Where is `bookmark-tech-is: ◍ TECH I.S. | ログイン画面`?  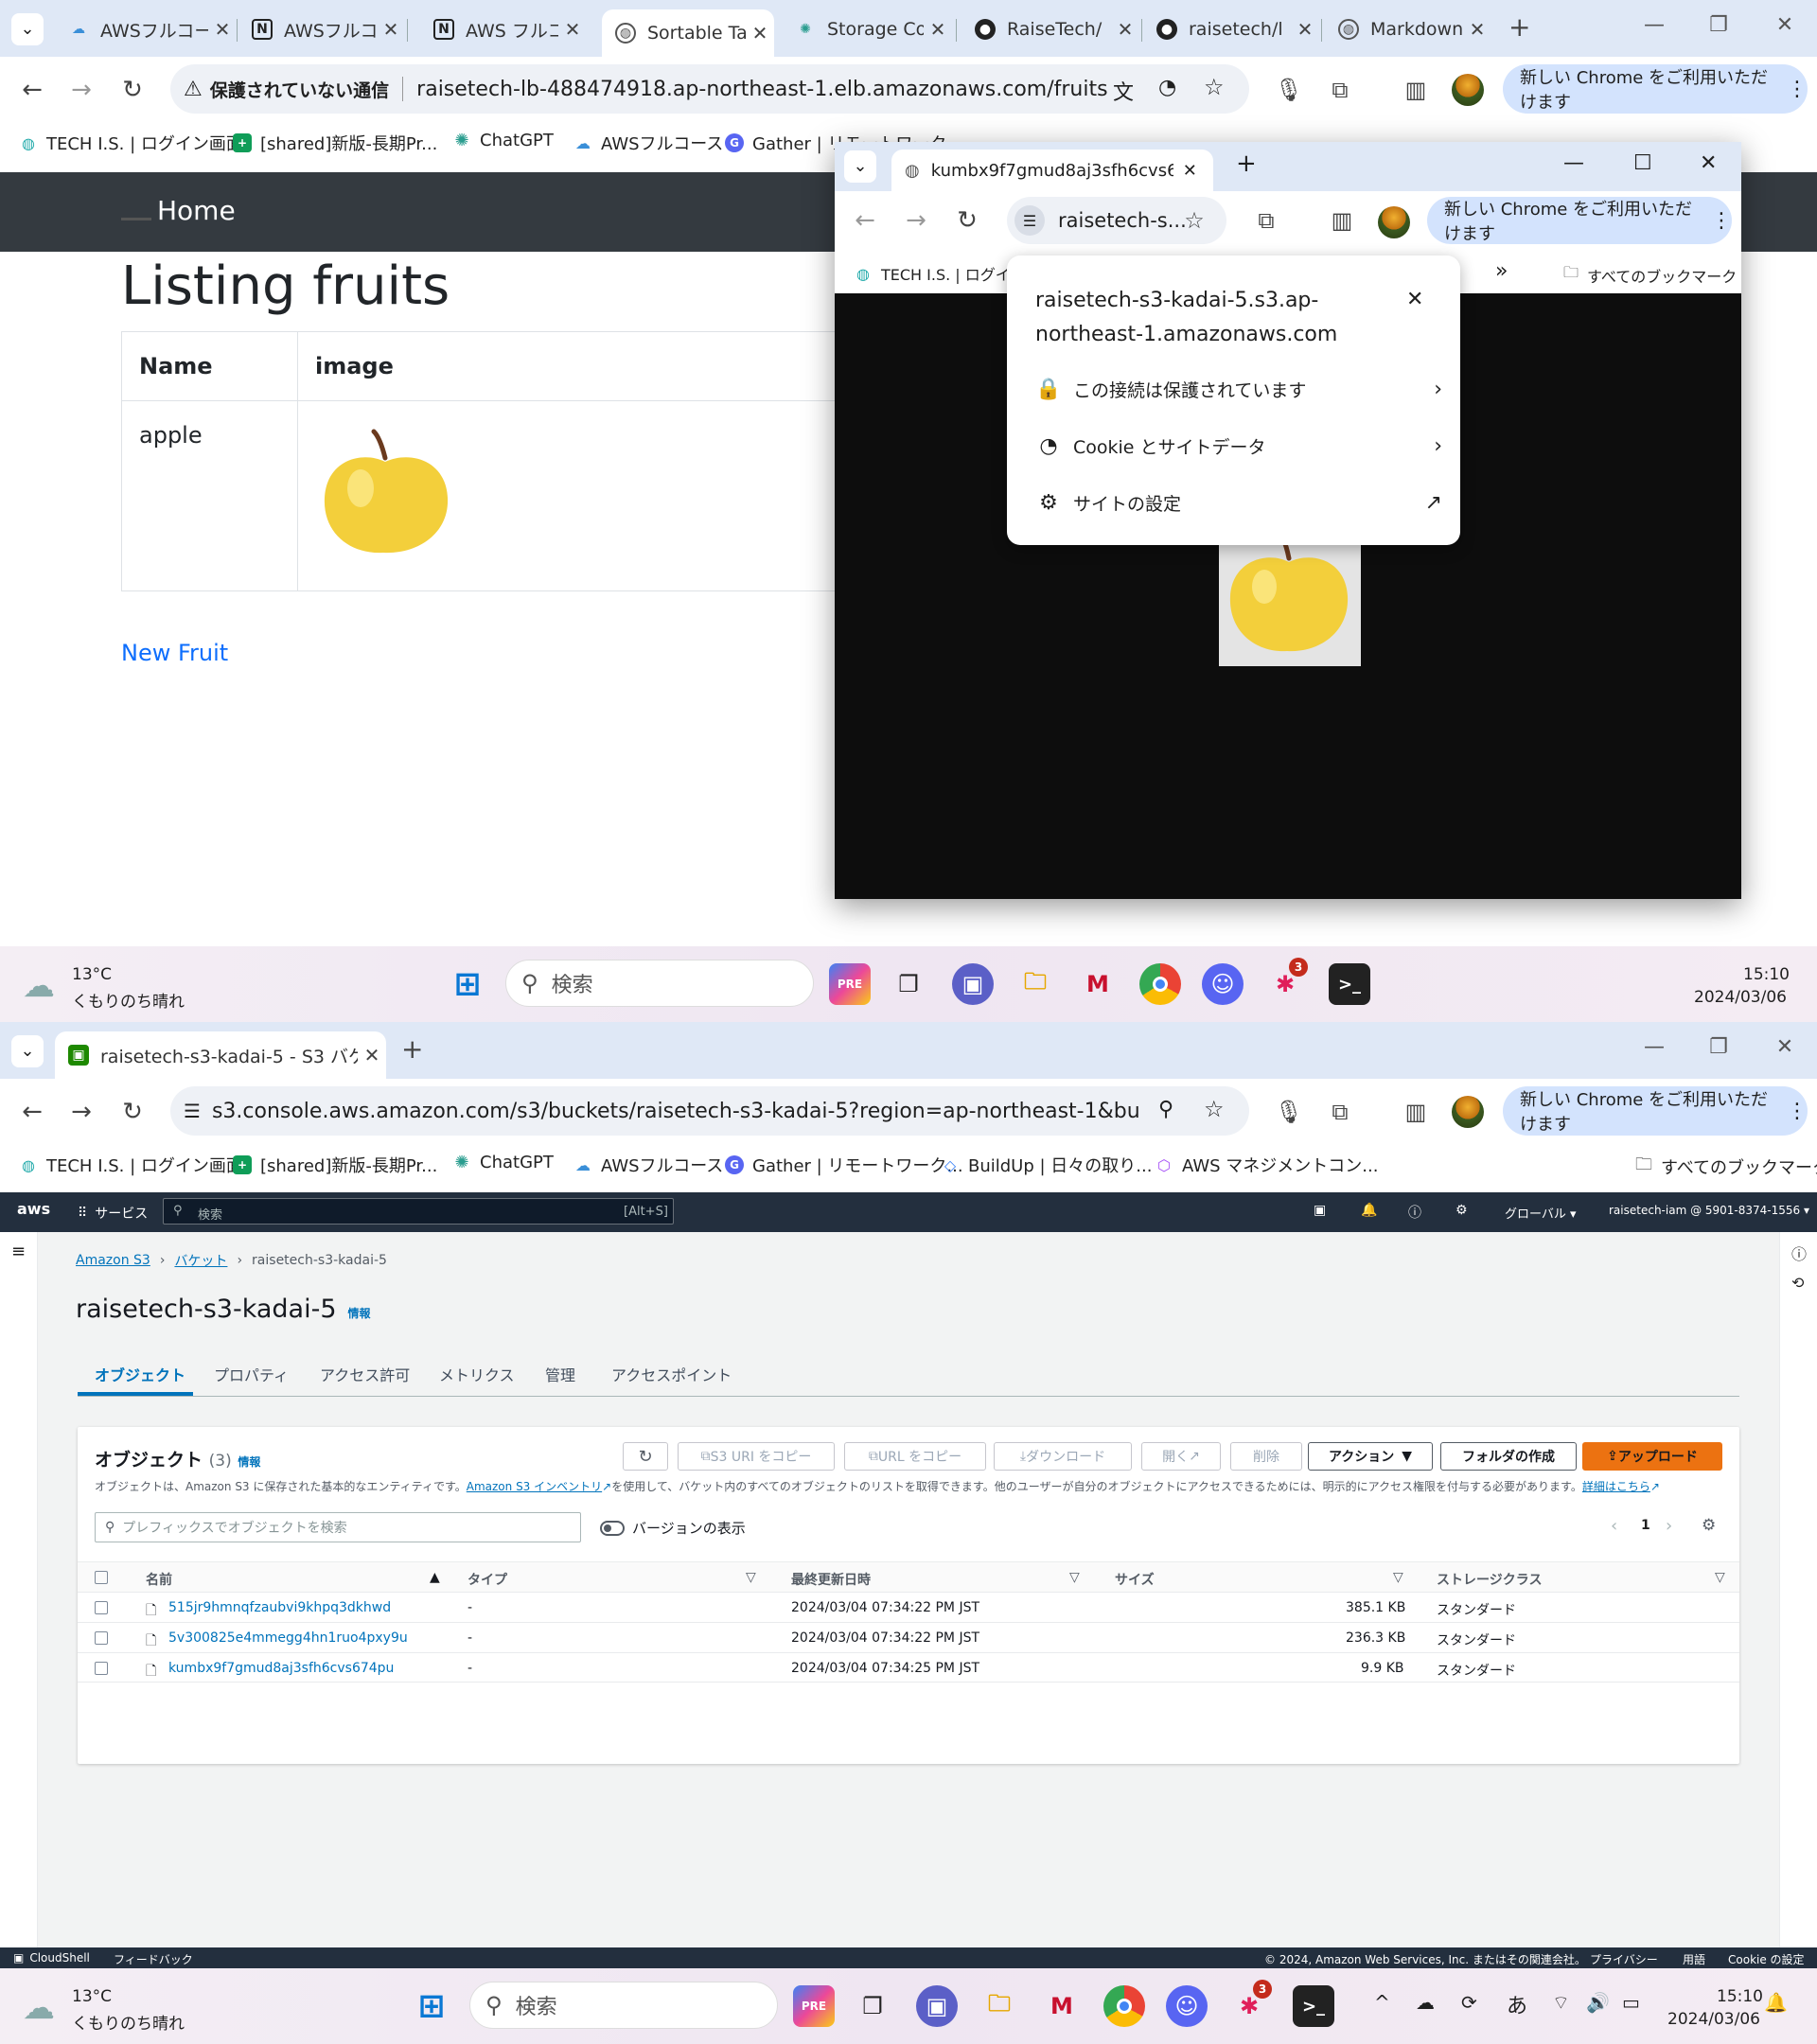 bookmark-tech-is: ◍ TECH I.S. | ログイン画面 is located at coordinates (131, 143).